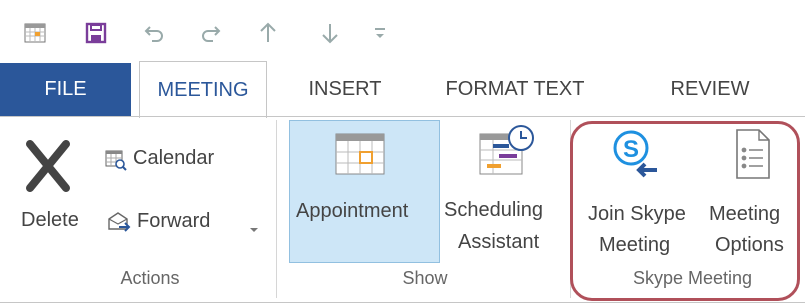 Image resolution: width=805 pixels, height=306 pixels. I want to click on appointment-button: Appointment, so click(364, 191).